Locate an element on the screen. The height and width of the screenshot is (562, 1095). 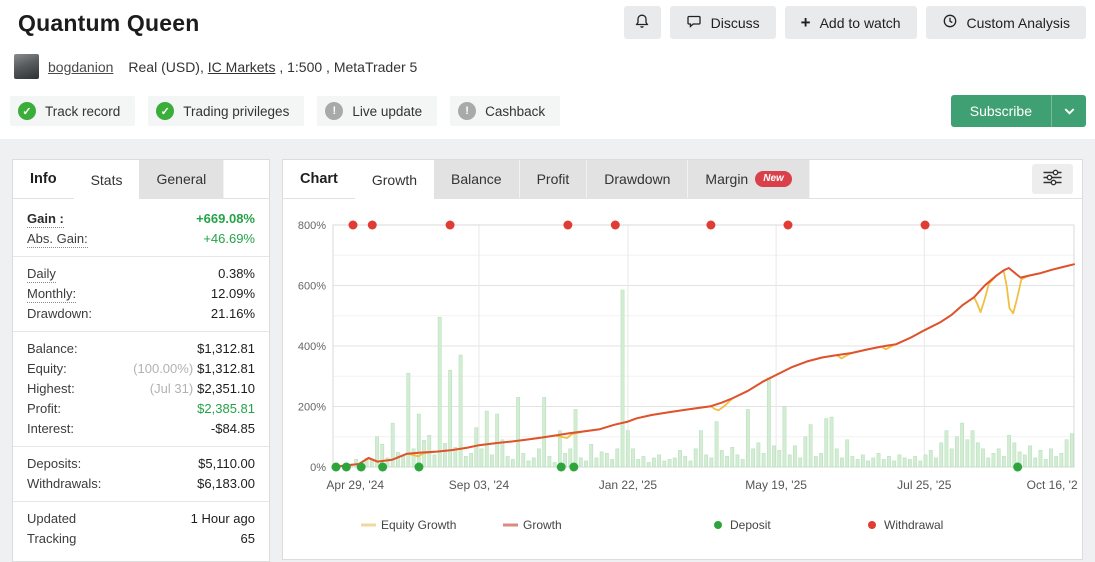
tab-label: Drawdown is located at coordinates (637, 179).